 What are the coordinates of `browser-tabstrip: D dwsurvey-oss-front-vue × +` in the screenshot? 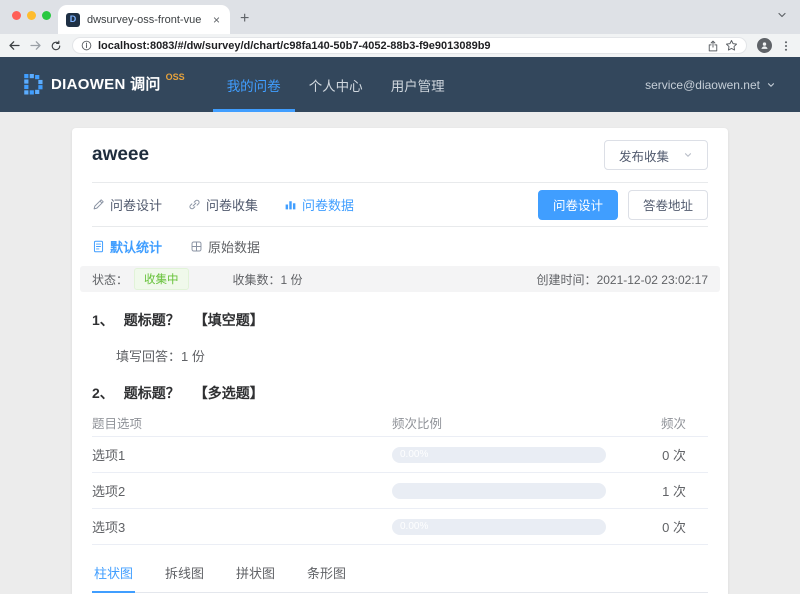 It's located at (400, 17).